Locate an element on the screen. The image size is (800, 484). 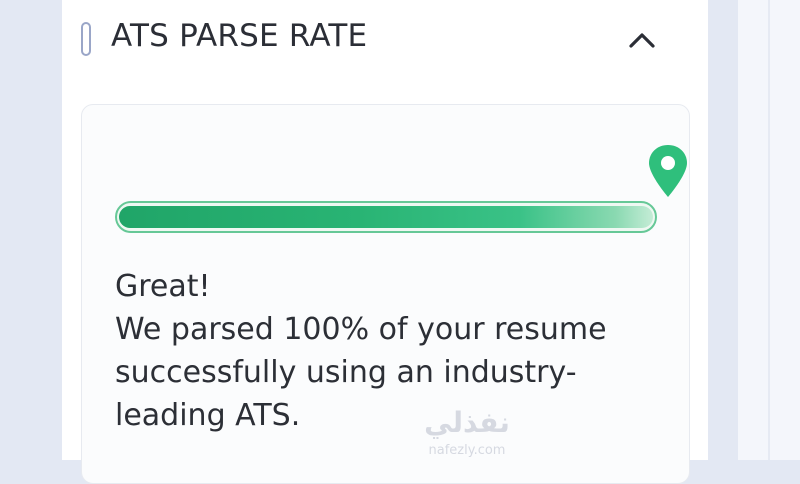
side-divider is located at coordinates (769, 230).